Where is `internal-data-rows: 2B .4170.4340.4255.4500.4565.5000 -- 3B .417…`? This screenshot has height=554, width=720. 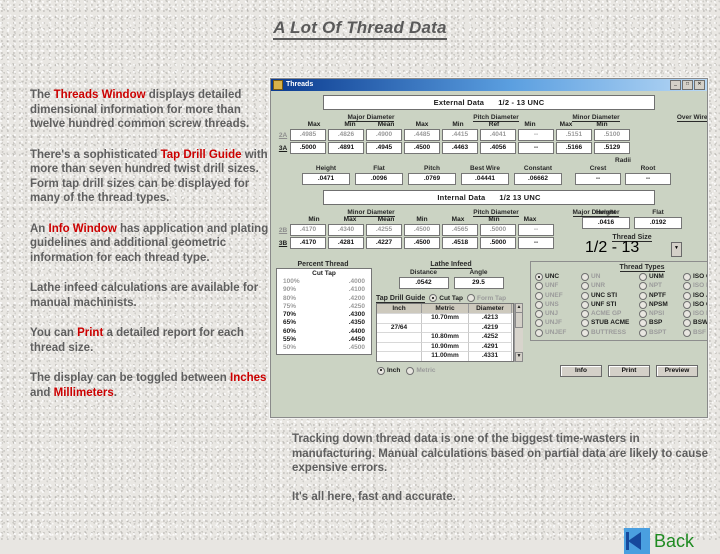 internal-data-rows: 2B .4170.4340.4255.4500.4565.5000 -- 3B .417… is located at coordinates (426, 236).